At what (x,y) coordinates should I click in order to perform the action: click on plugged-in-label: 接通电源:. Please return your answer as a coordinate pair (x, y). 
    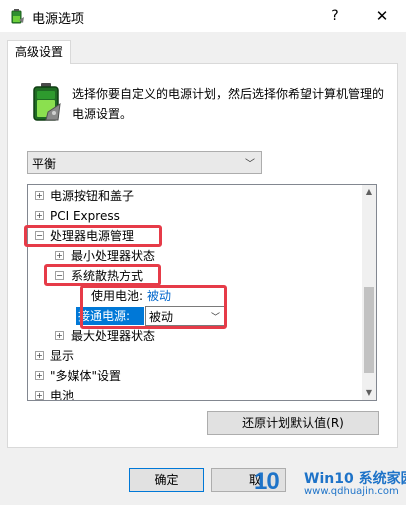
    Looking at the image, I should click on (110, 316).